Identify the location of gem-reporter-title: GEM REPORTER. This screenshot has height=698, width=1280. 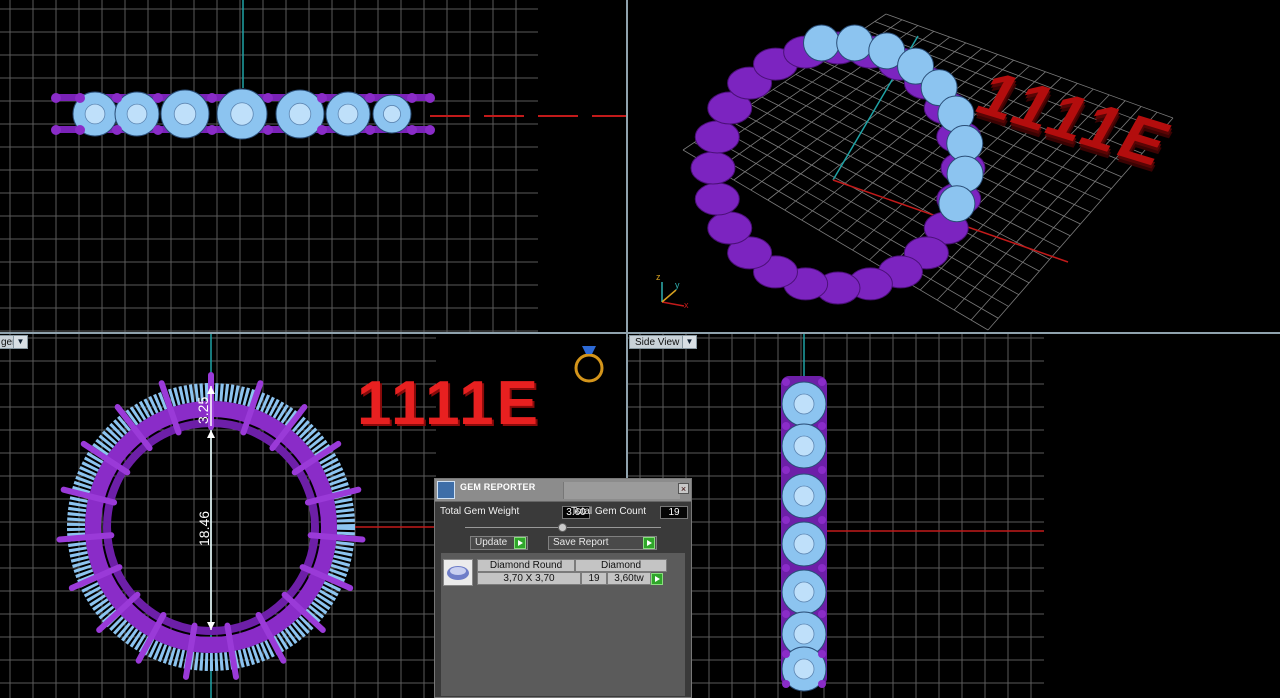
(498, 487).